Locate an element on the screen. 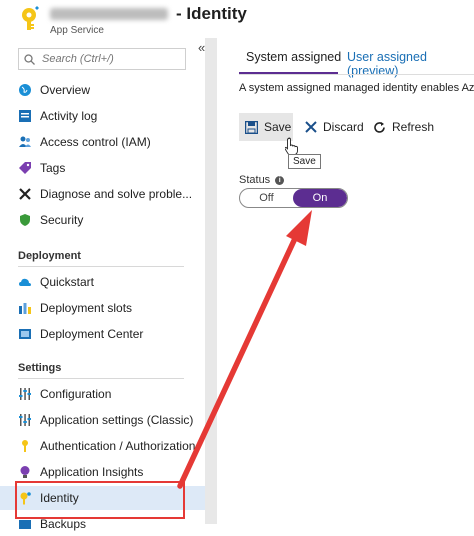  blade-header: - Identity App Service is located at coordinates (237, 19).